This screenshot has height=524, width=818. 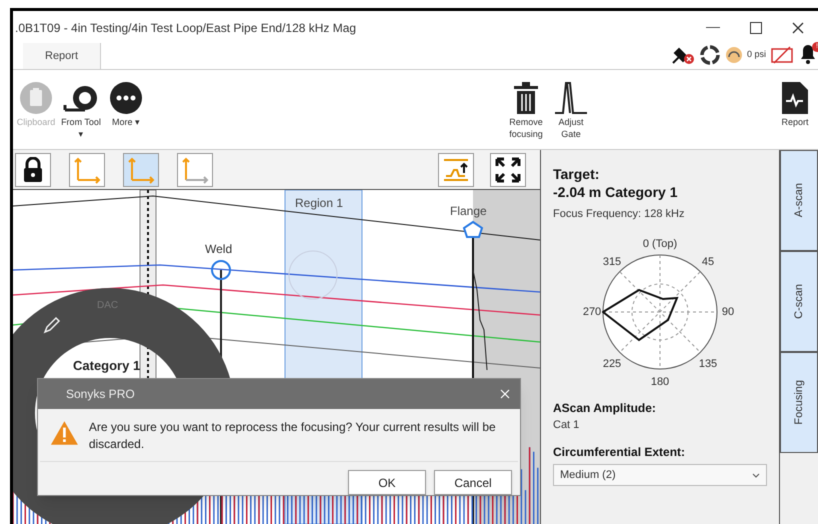 What do you see at coordinates (756, 28) in the screenshot?
I see `maximize-button` at bounding box center [756, 28].